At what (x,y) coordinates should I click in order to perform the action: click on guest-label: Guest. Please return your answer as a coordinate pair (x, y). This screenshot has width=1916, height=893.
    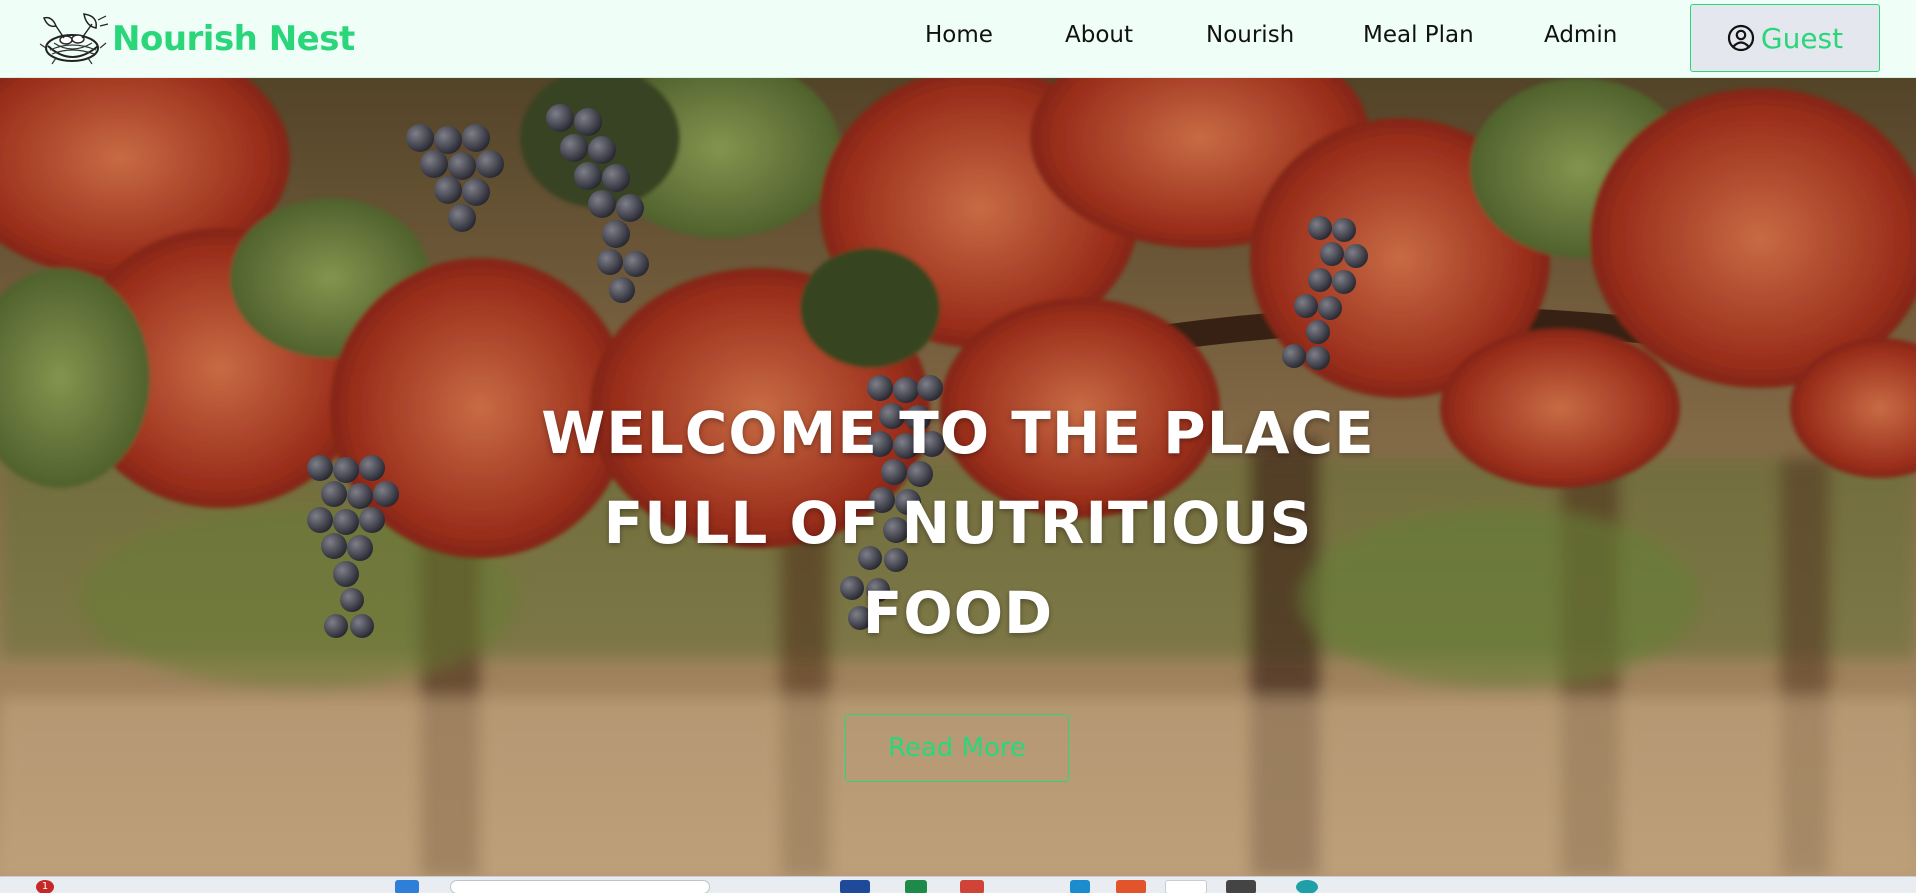
    Looking at the image, I should click on (1802, 38).